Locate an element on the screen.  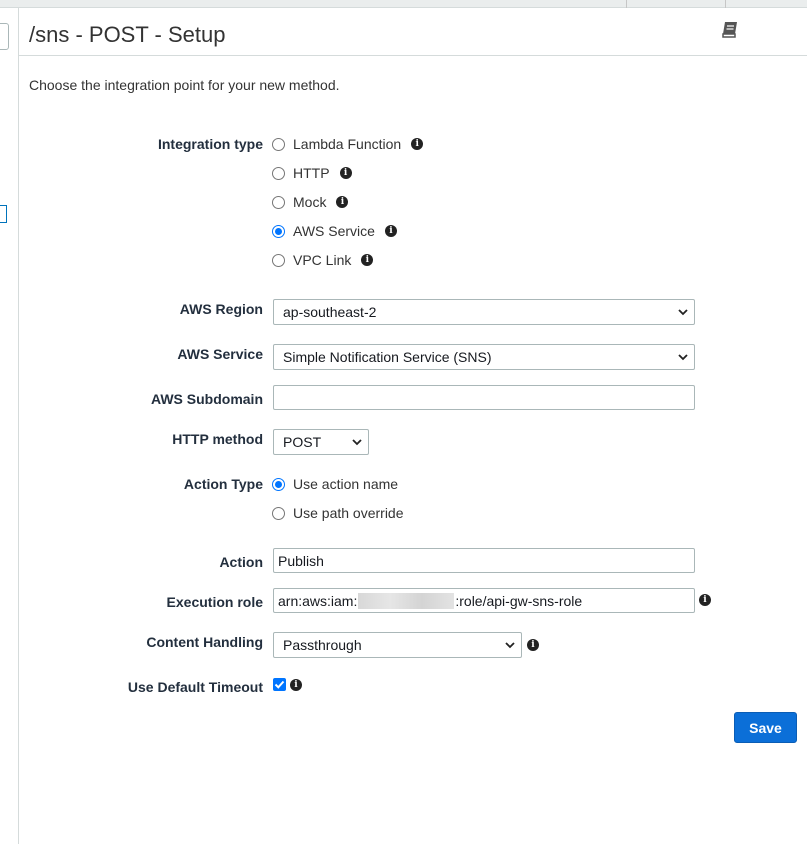
integration-option-mock: Mock i is located at coordinates (310, 202).